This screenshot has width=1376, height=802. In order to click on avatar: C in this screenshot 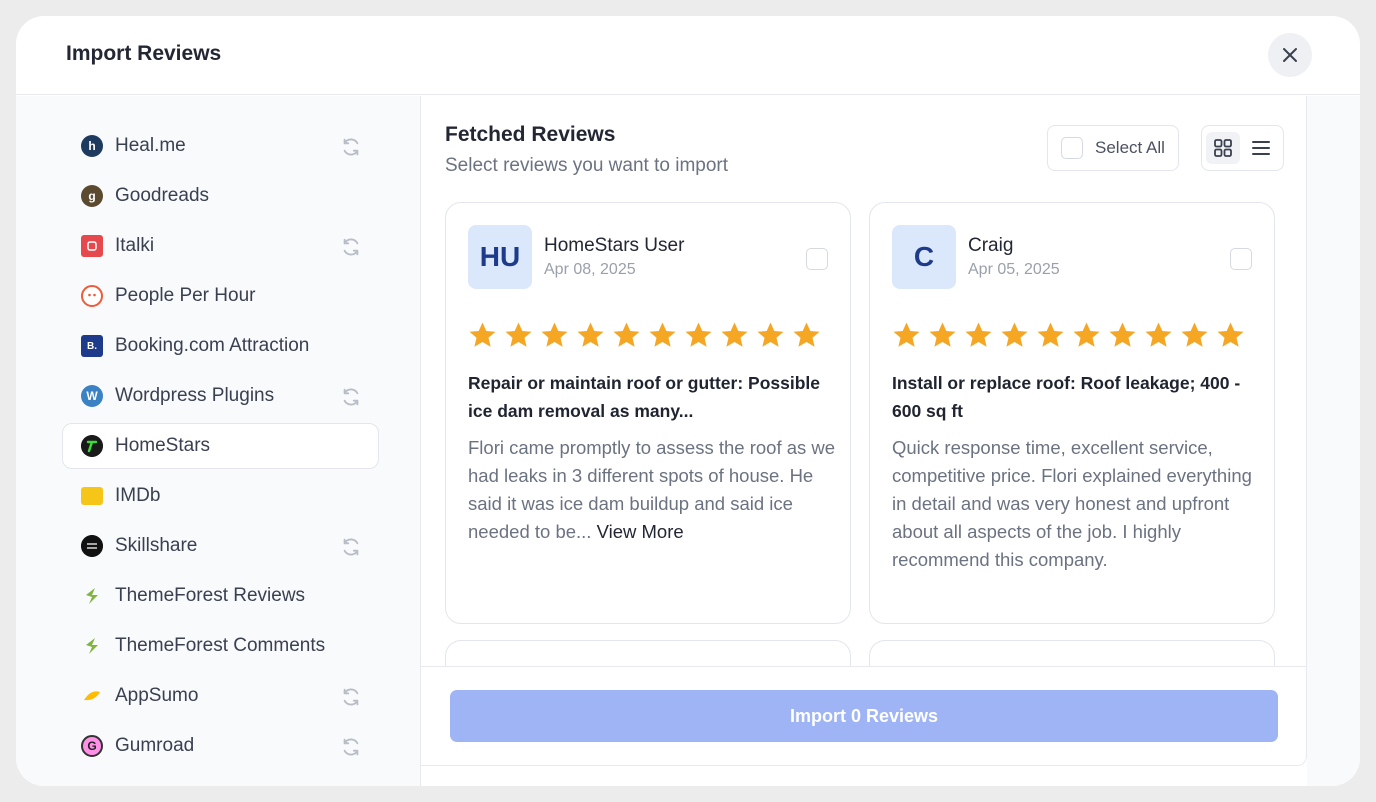, I will do `click(924, 257)`.